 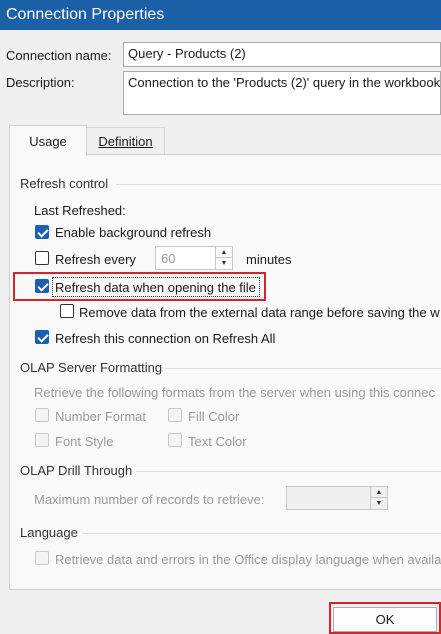 I want to click on background-refresh-checkbox, so click(x=42, y=232).